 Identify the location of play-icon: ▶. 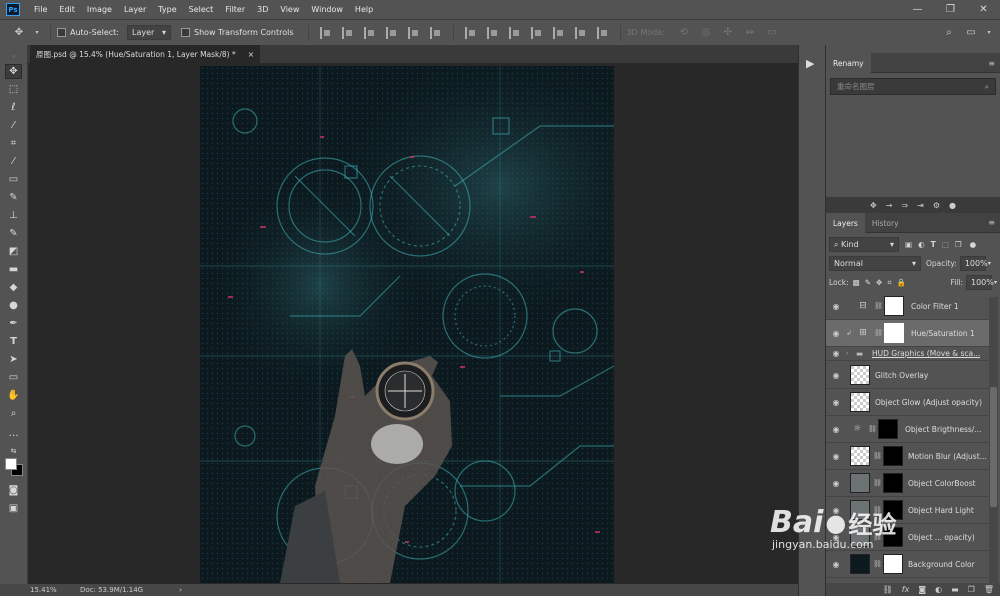
(810, 63).